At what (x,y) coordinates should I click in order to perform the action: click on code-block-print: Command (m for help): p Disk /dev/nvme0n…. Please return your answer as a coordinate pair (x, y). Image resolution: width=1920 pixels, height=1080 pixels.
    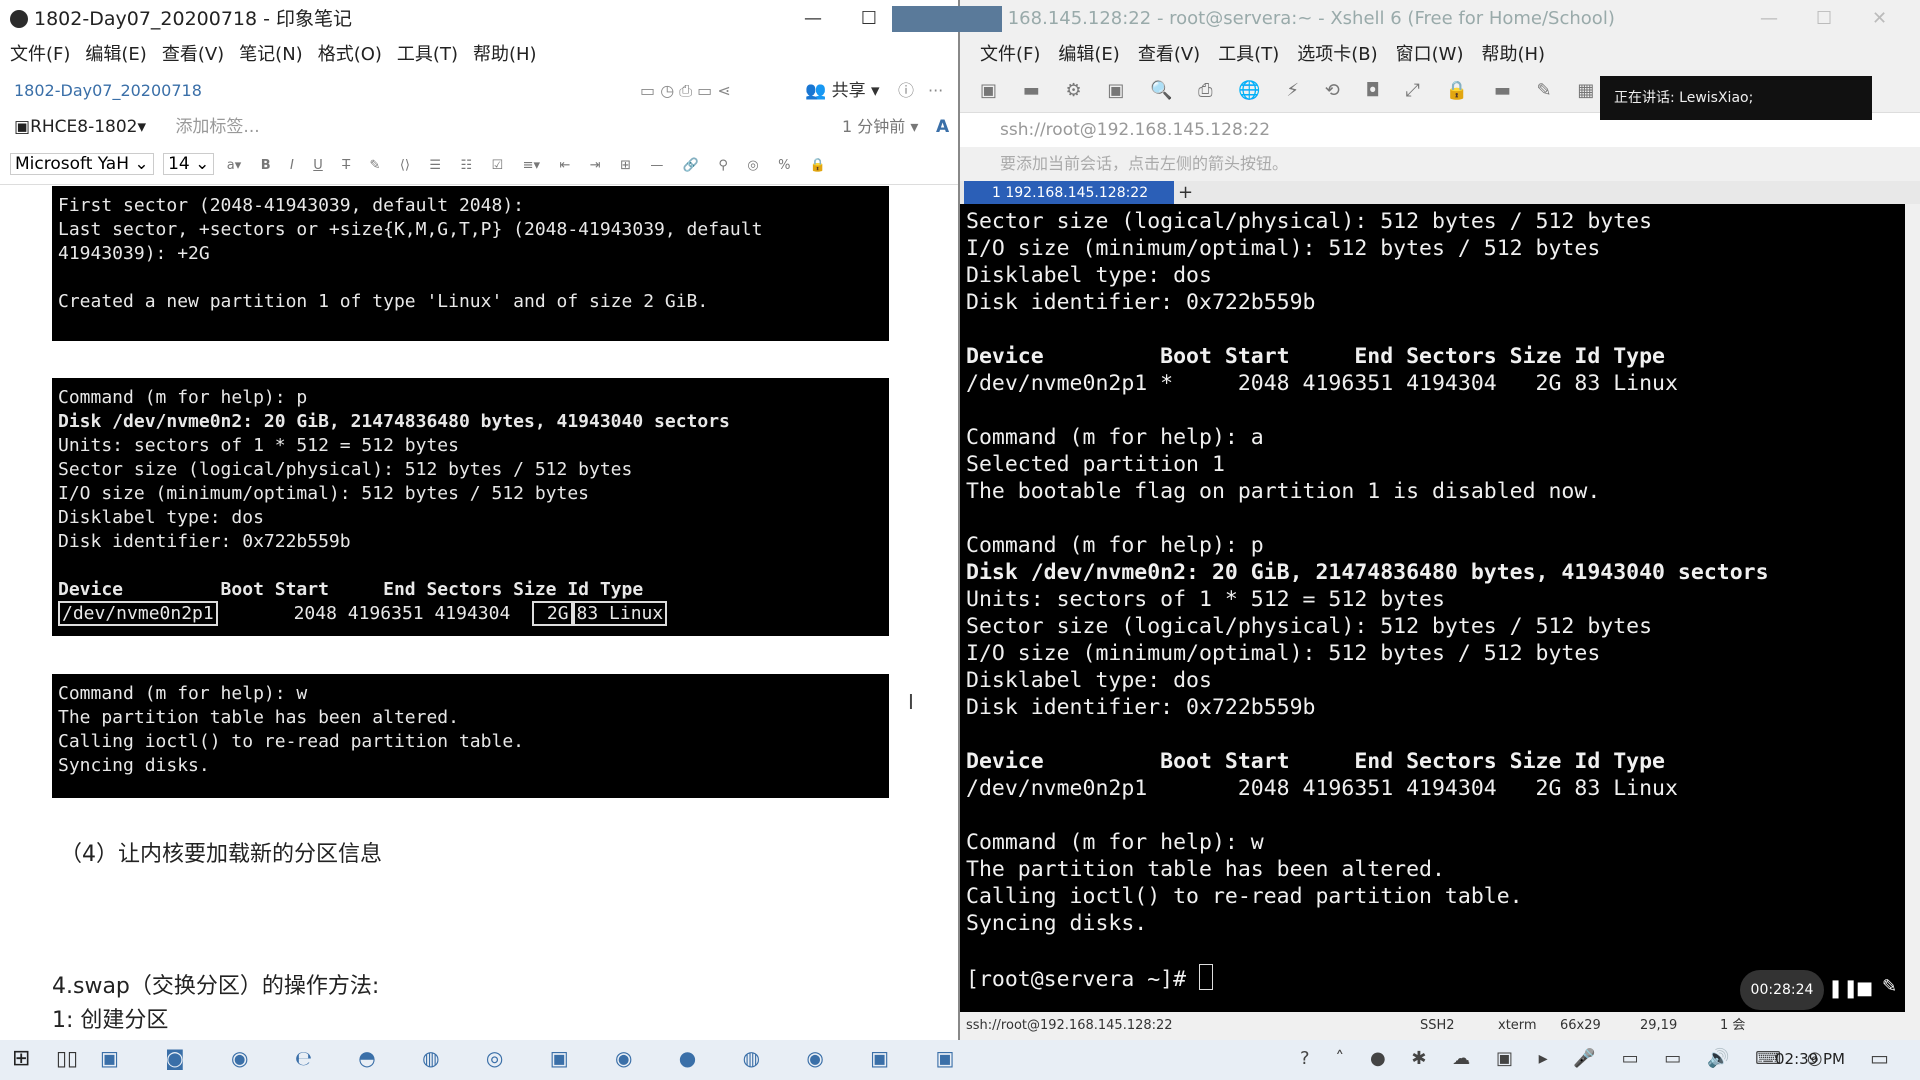
    Looking at the image, I should click on (470, 507).